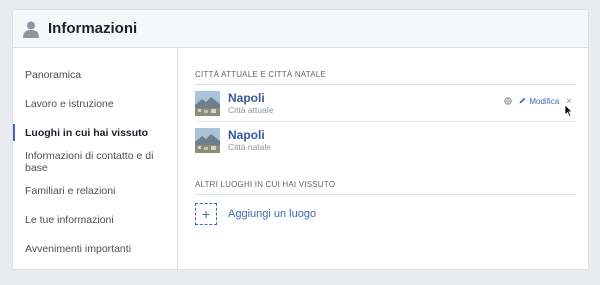 This screenshot has height=285, width=600. What do you see at coordinates (251, 109) in the screenshot?
I see `place-subtitle: Città attuale` at bounding box center [251, 109].